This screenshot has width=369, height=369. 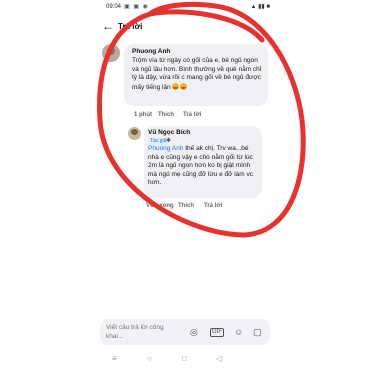 I want to click on mention-link: Phuong Anh, so click(x=165, y=148).